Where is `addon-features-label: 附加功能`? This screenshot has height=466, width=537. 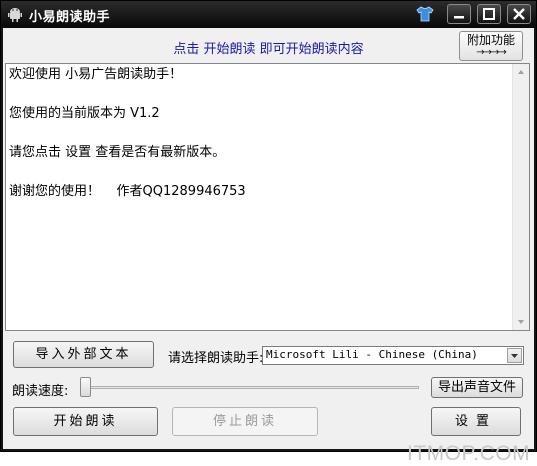
addon-features-label: 附加功能 is located at coordinates (490, 40).